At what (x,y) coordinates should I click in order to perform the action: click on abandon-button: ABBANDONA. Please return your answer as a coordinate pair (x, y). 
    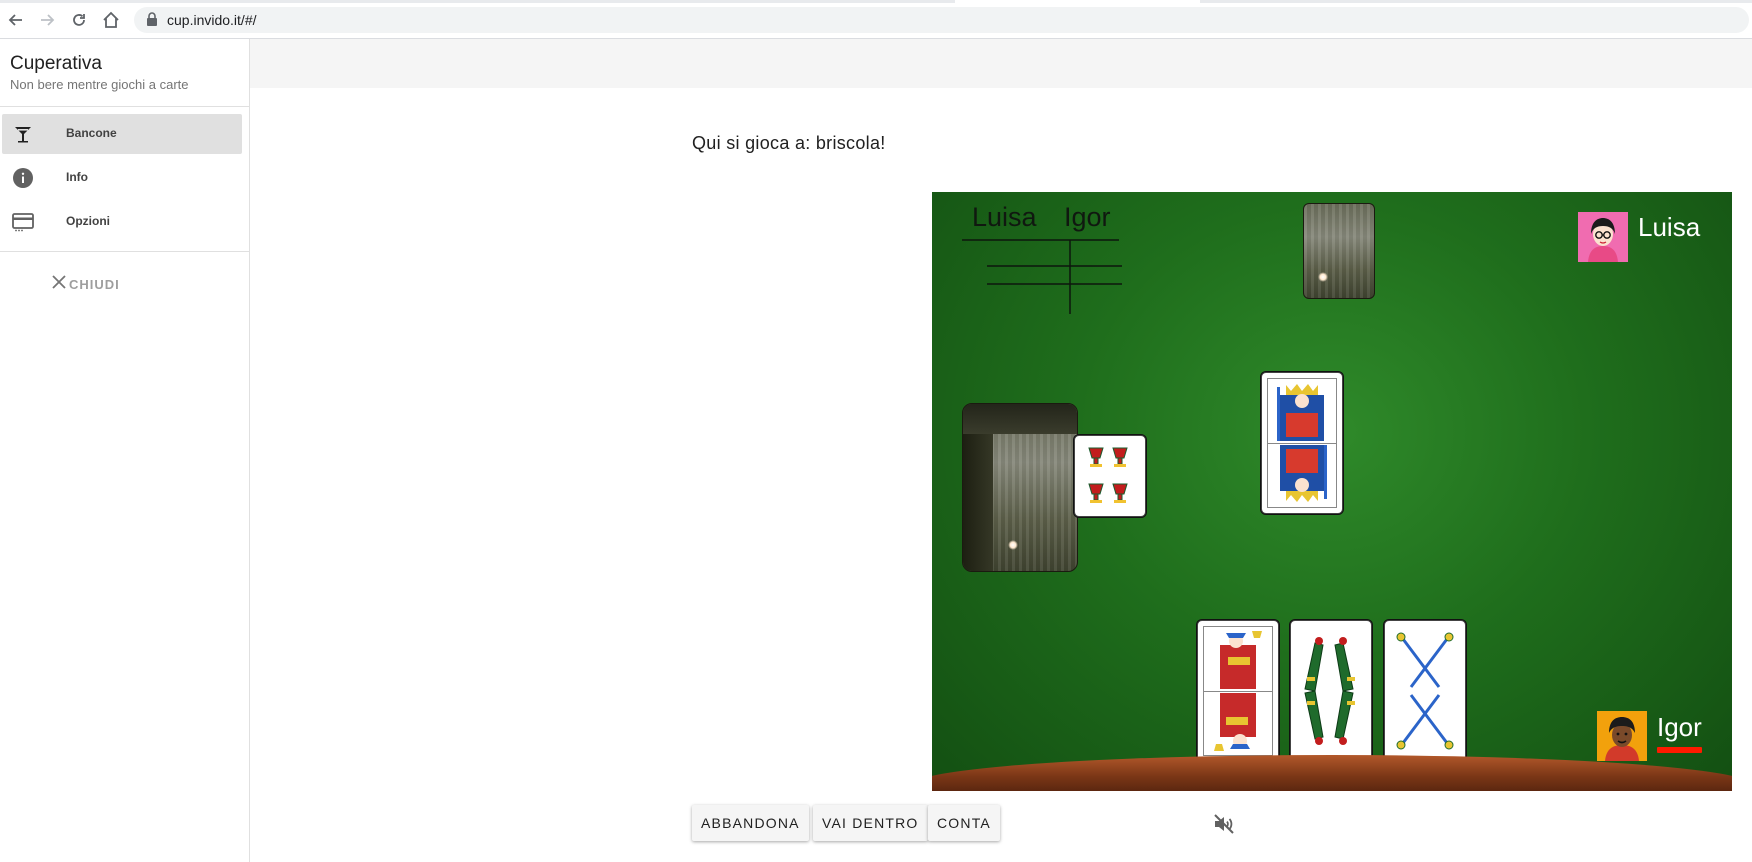
    Looking at the image, I should click on (750, 823).